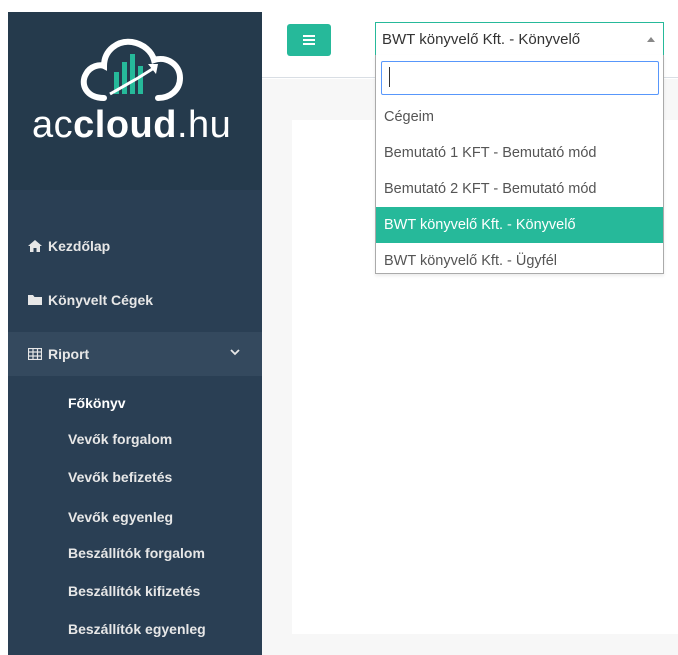 The width and height of the screenshot is (678, 655). What do you see at coordinates (651, 39) in the screenshot?
I see `caret-up-icon` at bounding box center [651, 39].